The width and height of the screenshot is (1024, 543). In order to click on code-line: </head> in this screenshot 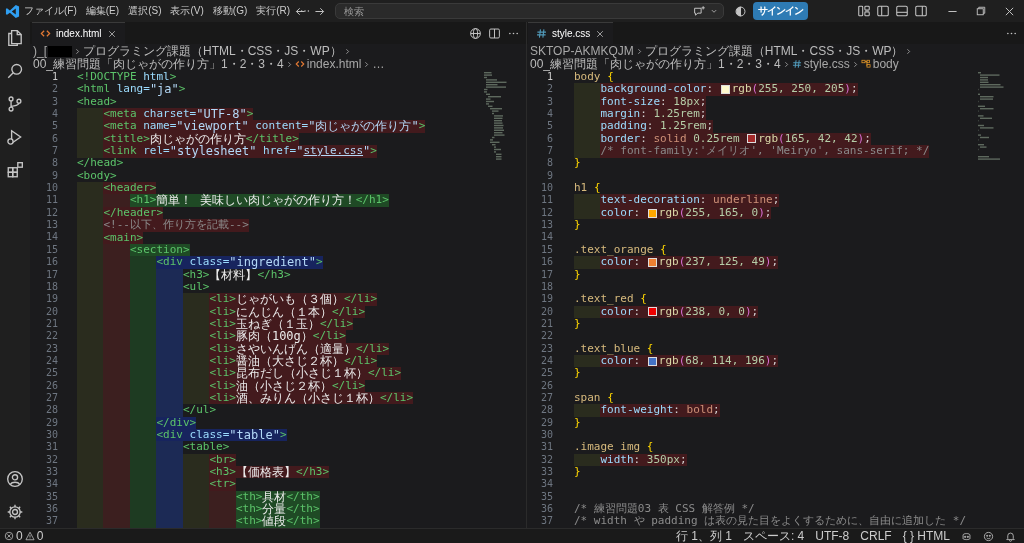, I will do `click(100, 163)`.